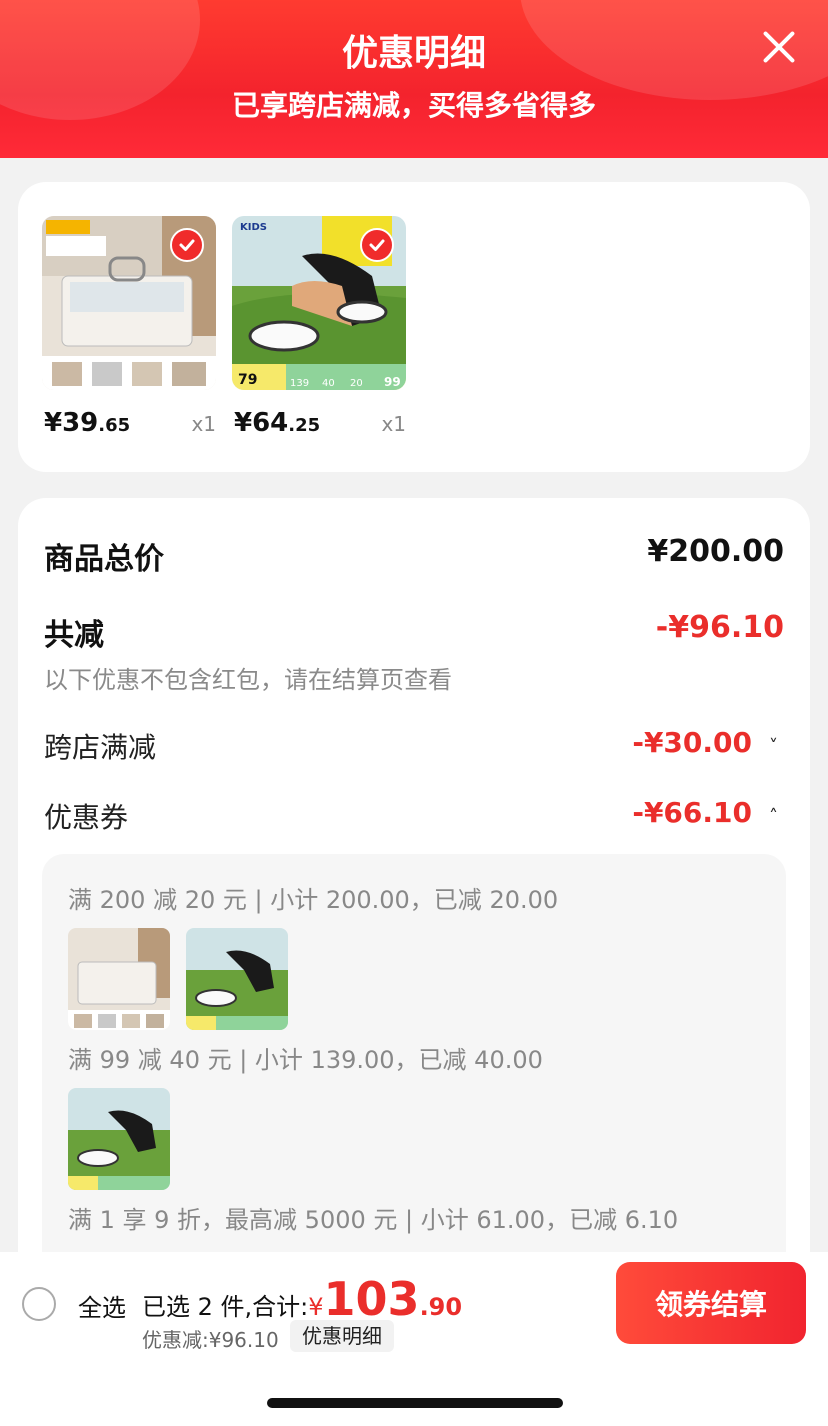 This screenshot has height=1426, width=828. What do you see at coordinates (719, 627) in the screenshot?
I see `total-reduce-value: -¥96.10` at bounding box center [719, 627].